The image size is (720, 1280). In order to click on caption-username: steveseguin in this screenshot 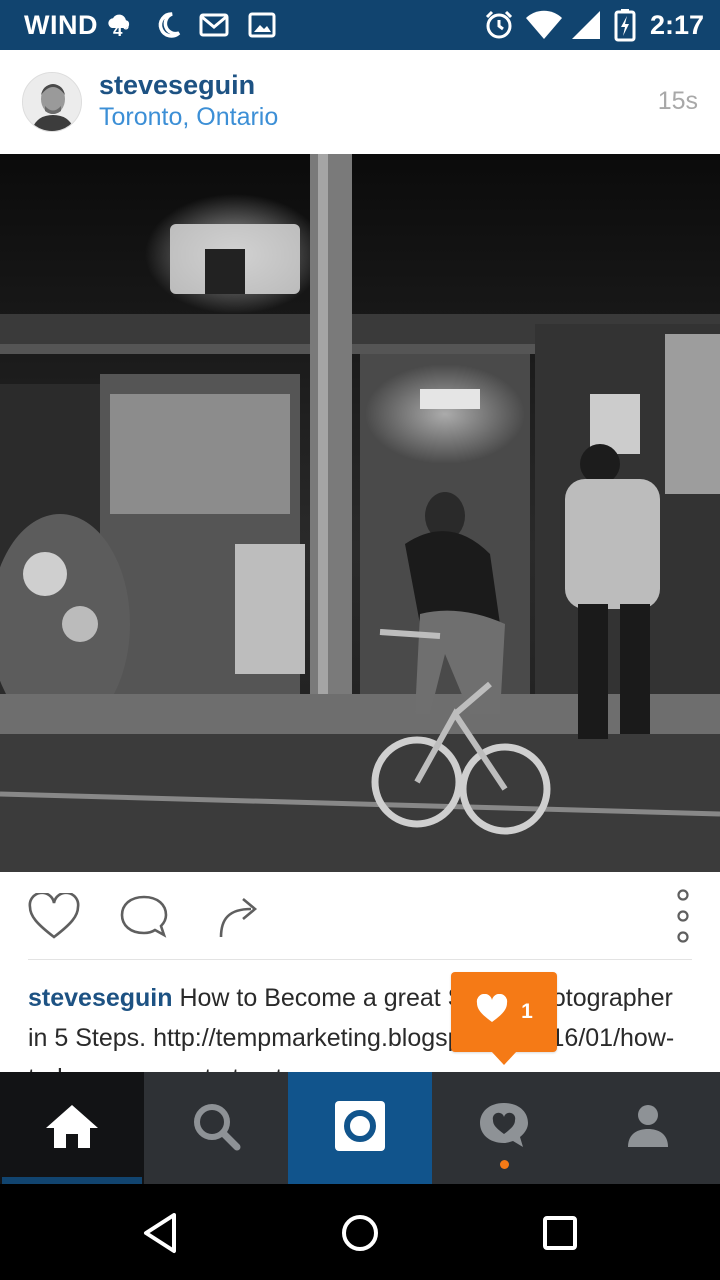, I will do `click(100, 998)`.